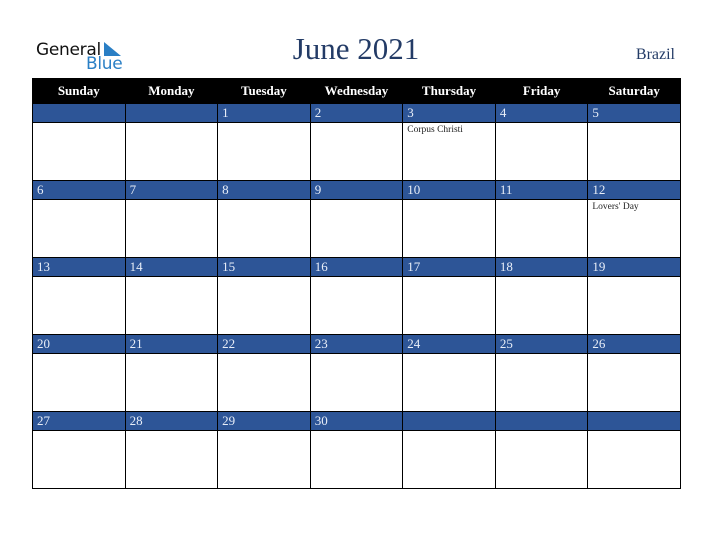 The height and width of the screenshot is (550, 712). Describe the element at coordinates (264, 113) in the screenshot. I see `day-number: 1` at that location.